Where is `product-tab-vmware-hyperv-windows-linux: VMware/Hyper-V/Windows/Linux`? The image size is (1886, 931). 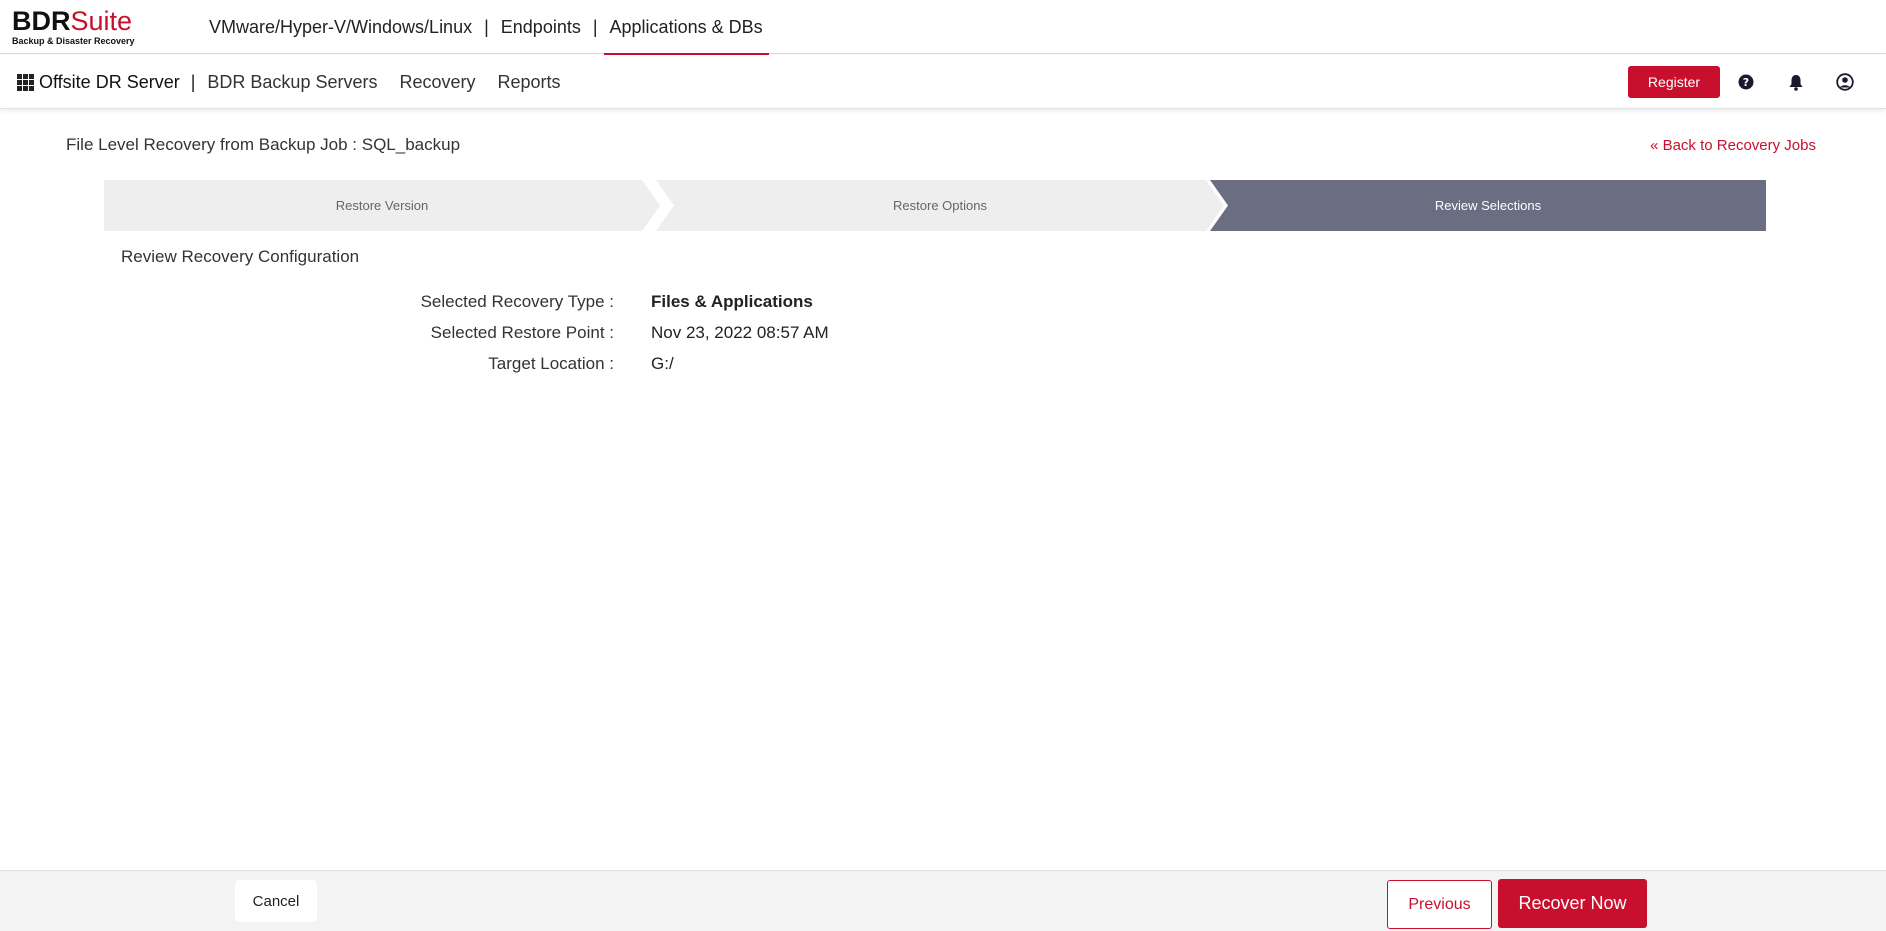
product-tab-vmware-hyperv-windows-linux: VMware/Hyper-V/Windows/Linux is located at coordinates (340, 27).